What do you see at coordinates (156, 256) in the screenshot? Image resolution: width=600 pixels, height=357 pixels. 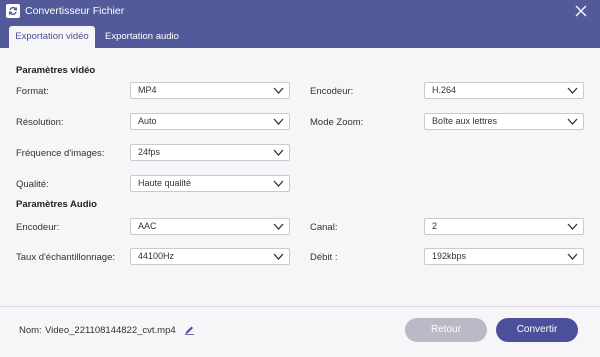 I see `sample-rate-value: 44100Hz` at bounding box center [156, 256].